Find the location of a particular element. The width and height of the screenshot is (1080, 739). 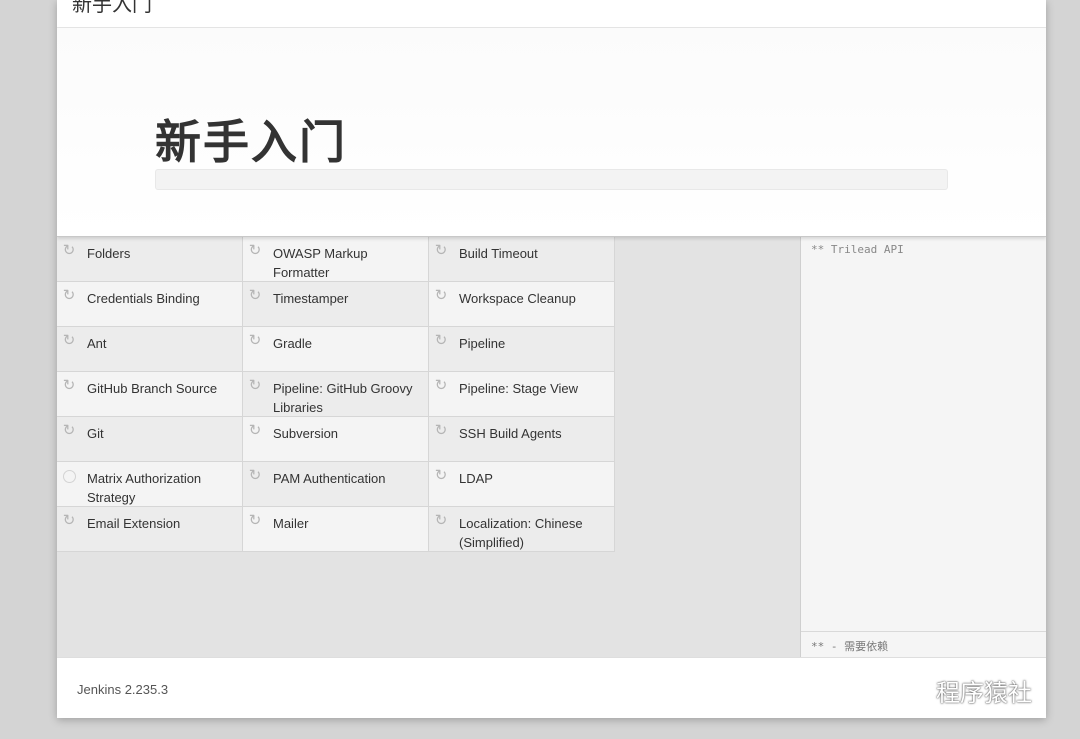

plugin-name: Matrix Authorization Strategy is located at coordinates (144, 488).